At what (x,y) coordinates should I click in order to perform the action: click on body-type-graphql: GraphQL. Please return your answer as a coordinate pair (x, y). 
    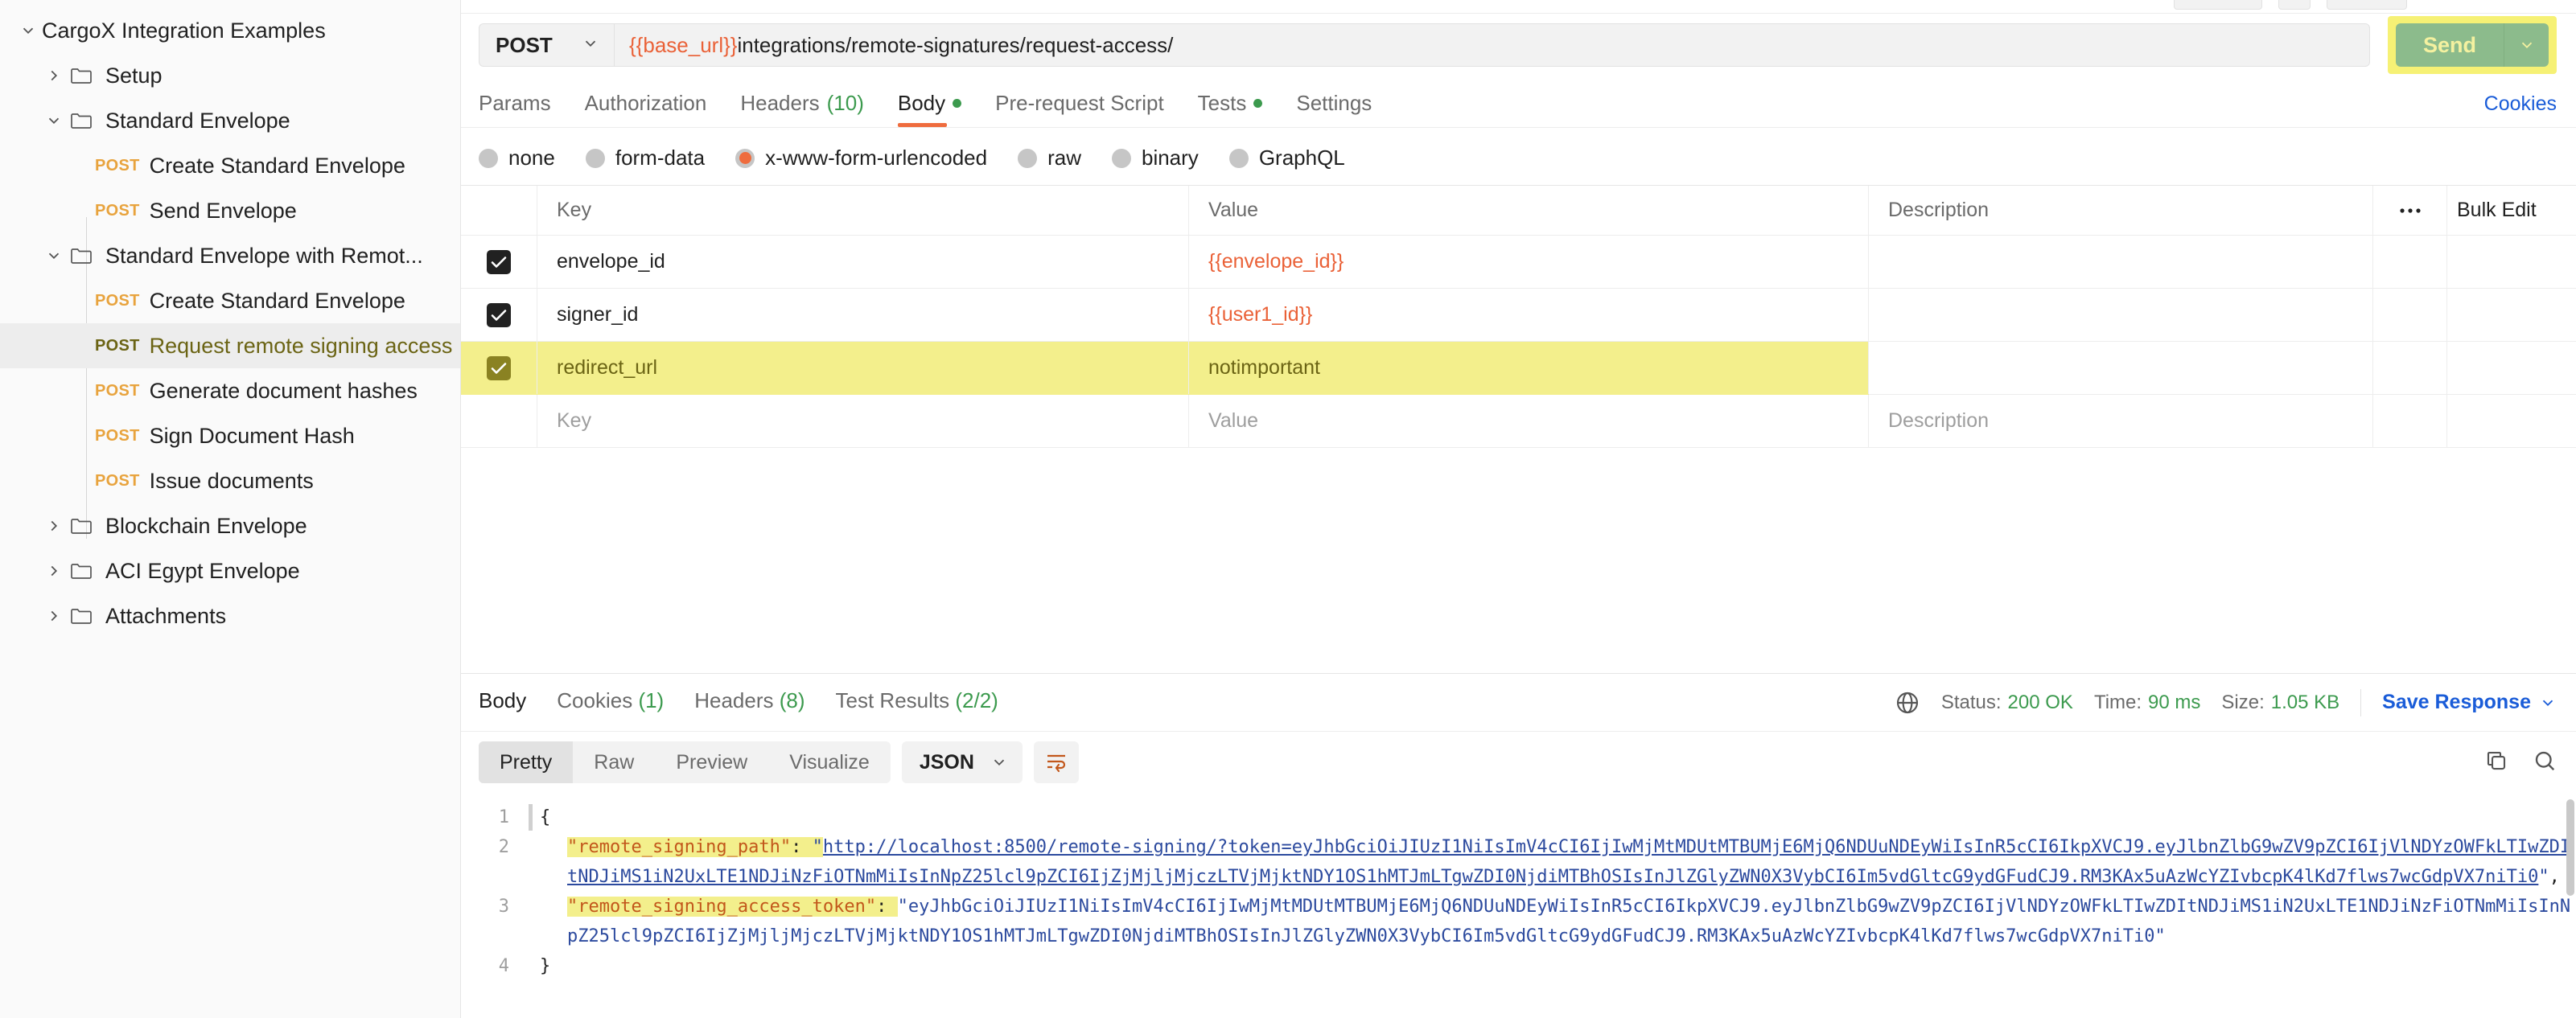
    Looking at the image, I should click on (1286, 158).